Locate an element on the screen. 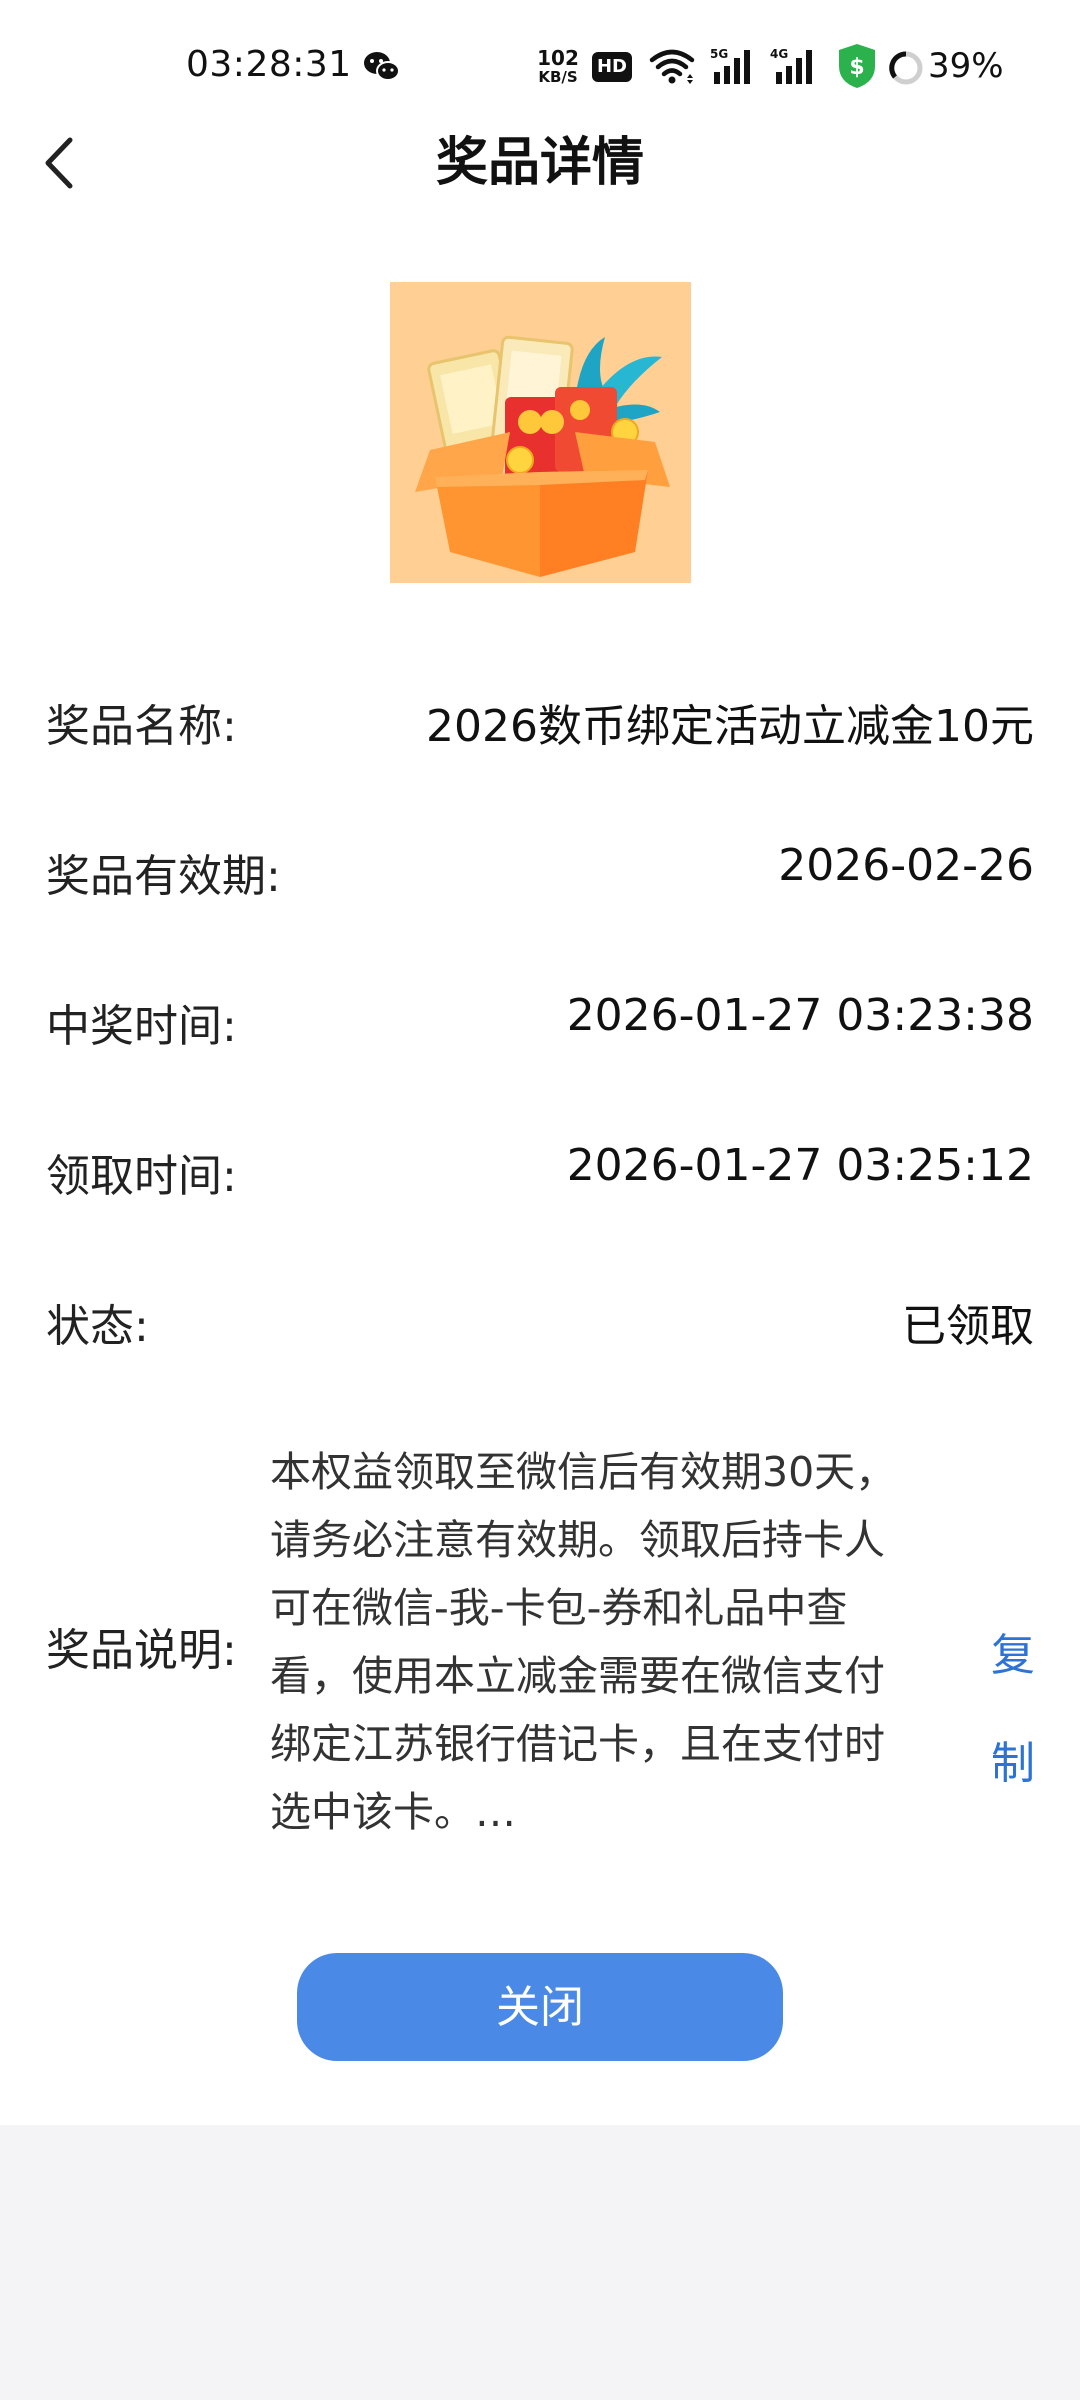 The width and height of the screenshot is (1080, 2400). back-button is located at coordinates (60, 163).